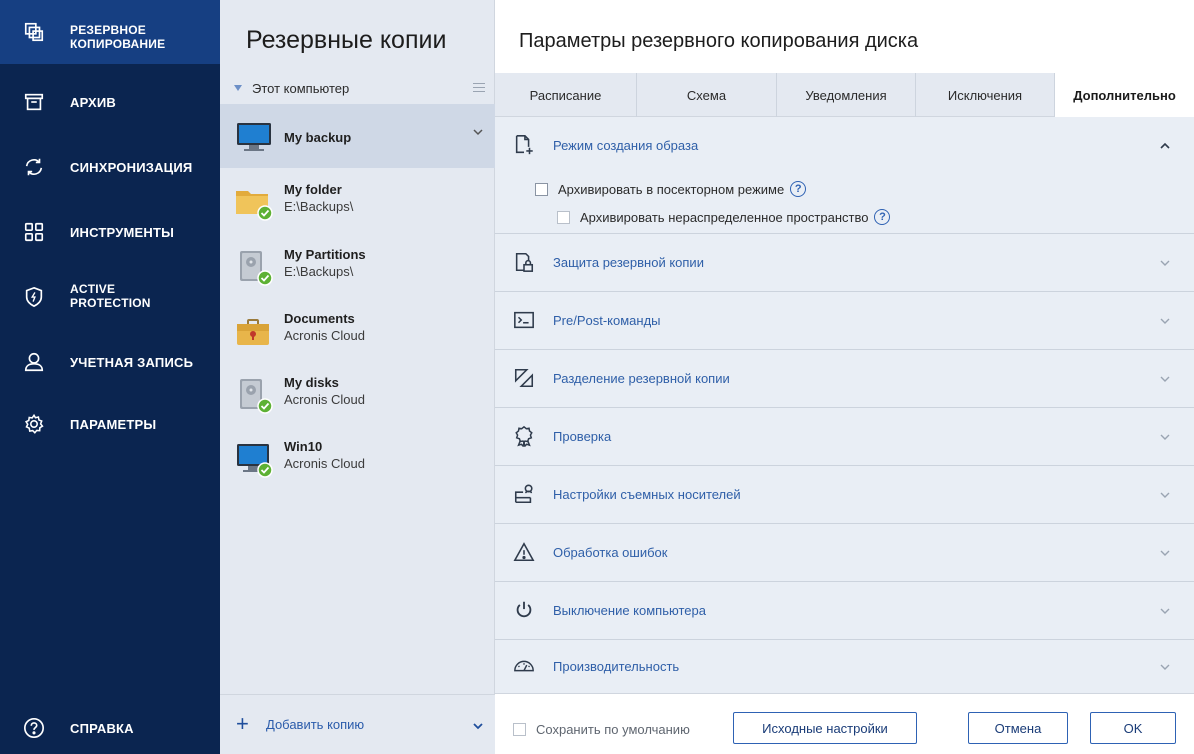 The image size is (1194, 754). What do you see at coordinates (616, 666) in the screenshot?
I see `section-label: Производительность` at bounding box center [616, 666].